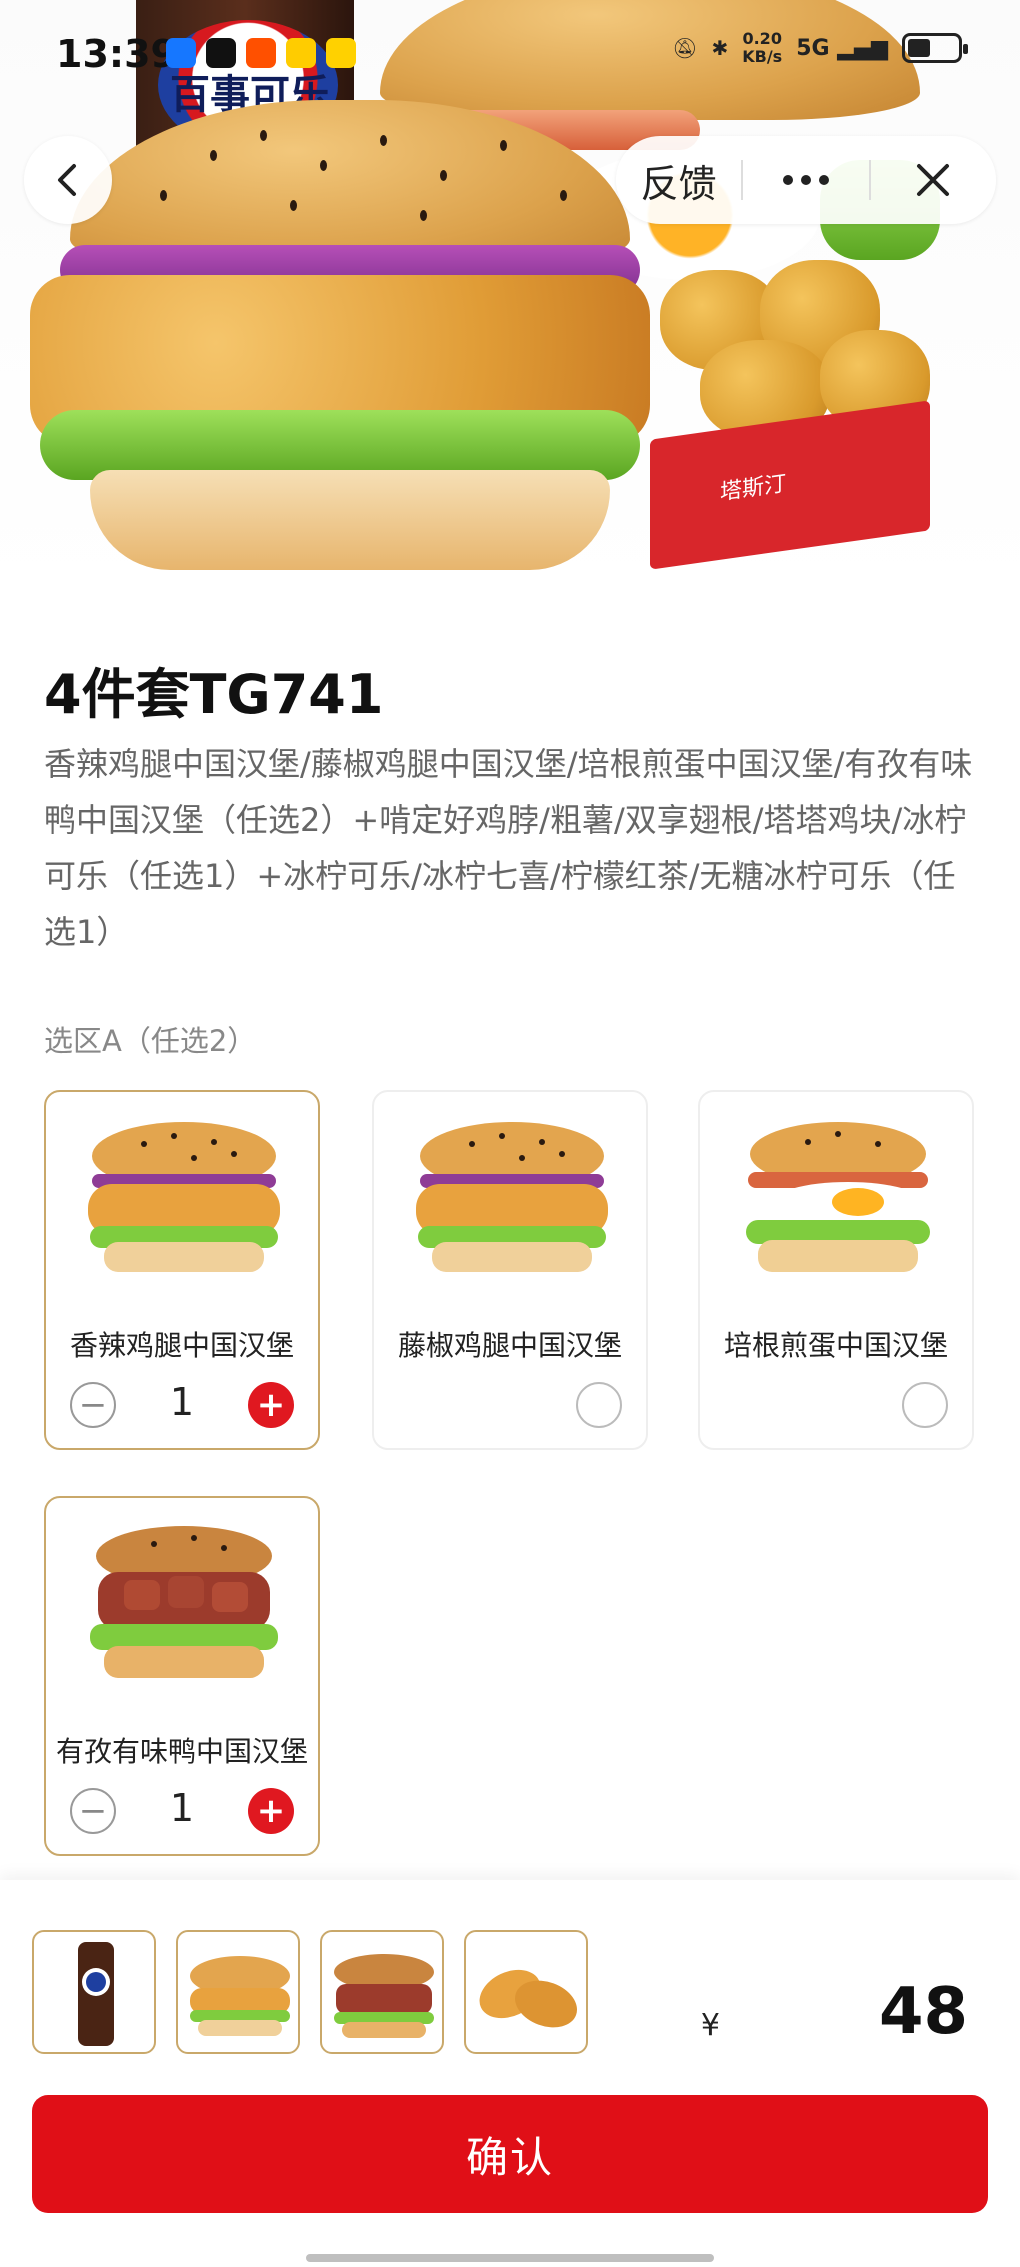 The image size is (1020, 2267). I want to click on product-title: 4件套TG741, so click(214, 694).